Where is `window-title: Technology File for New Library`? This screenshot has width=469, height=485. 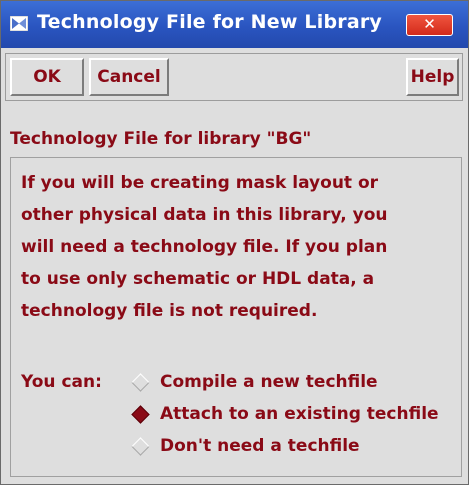 window-title: Technology File for New Library is located at coordinates (209, 22).